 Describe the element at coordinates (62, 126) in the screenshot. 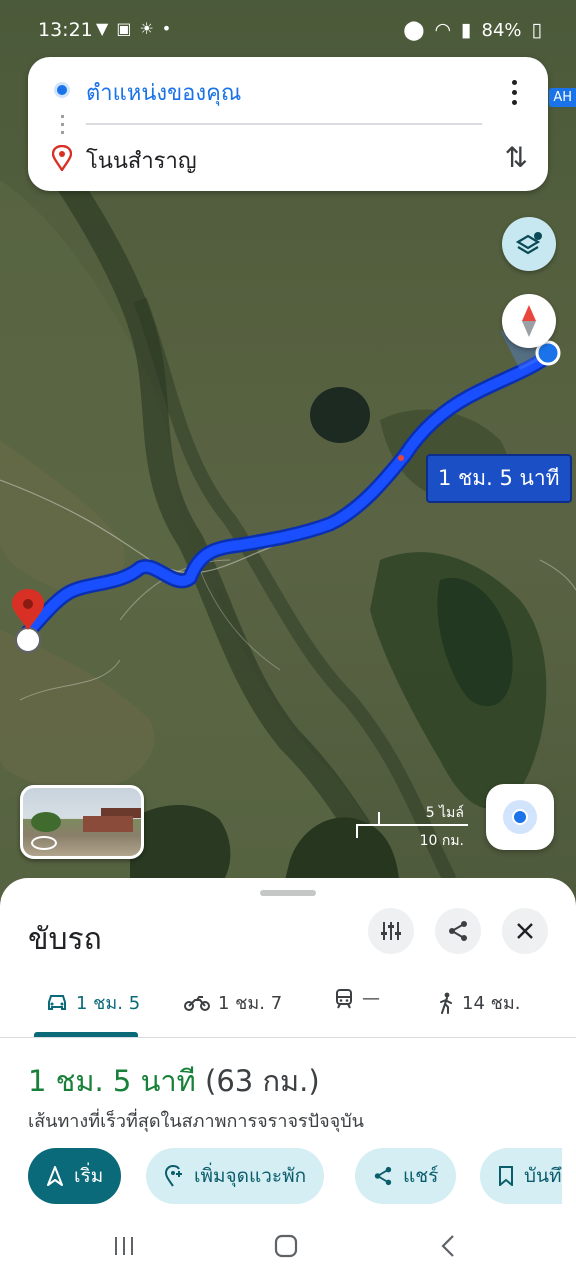

I see `route-dots-icon` at that location.